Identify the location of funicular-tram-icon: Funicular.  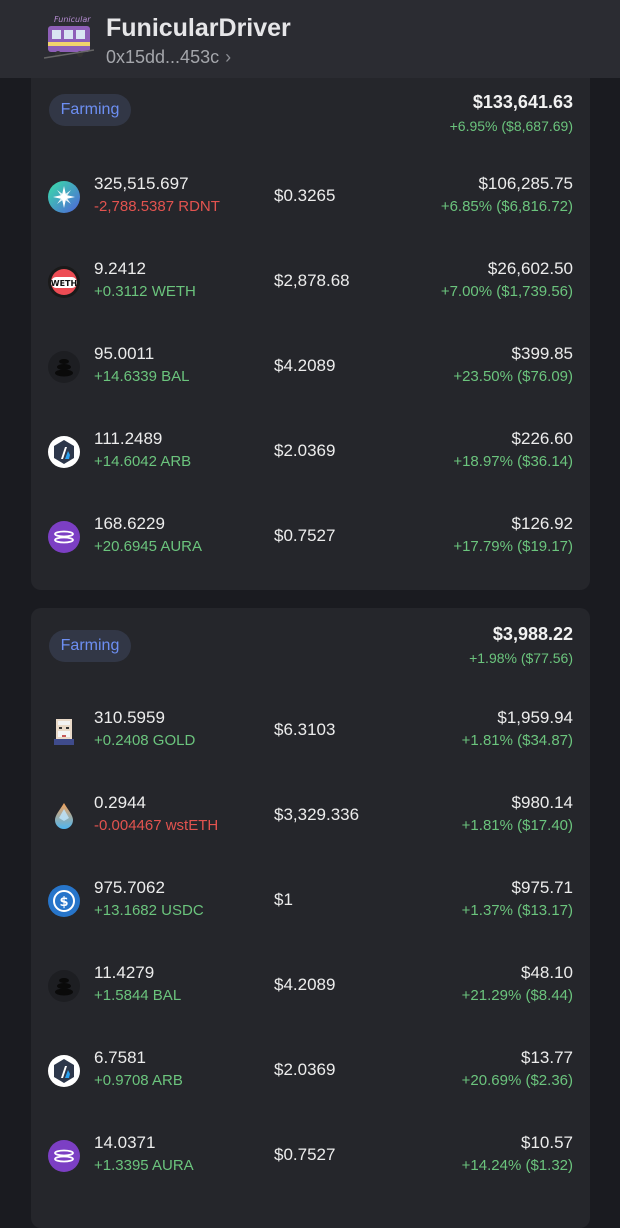
(69, 37).